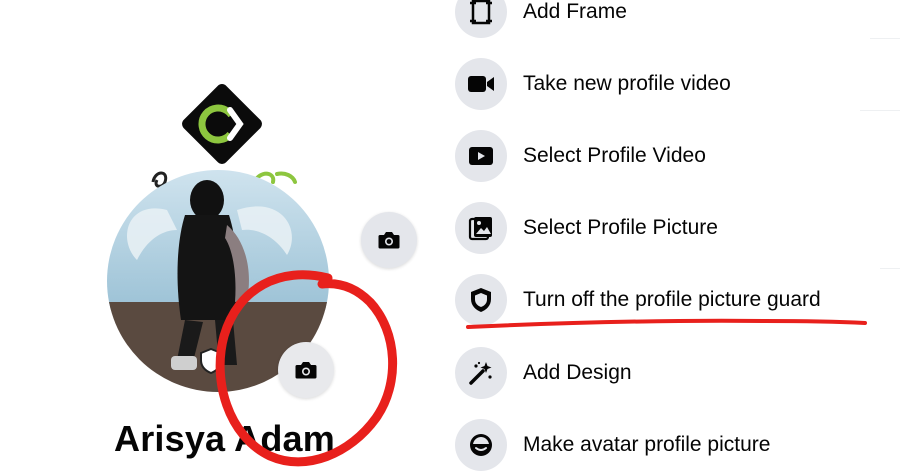  I want to click on camera-button-profile, so click(306, 370).